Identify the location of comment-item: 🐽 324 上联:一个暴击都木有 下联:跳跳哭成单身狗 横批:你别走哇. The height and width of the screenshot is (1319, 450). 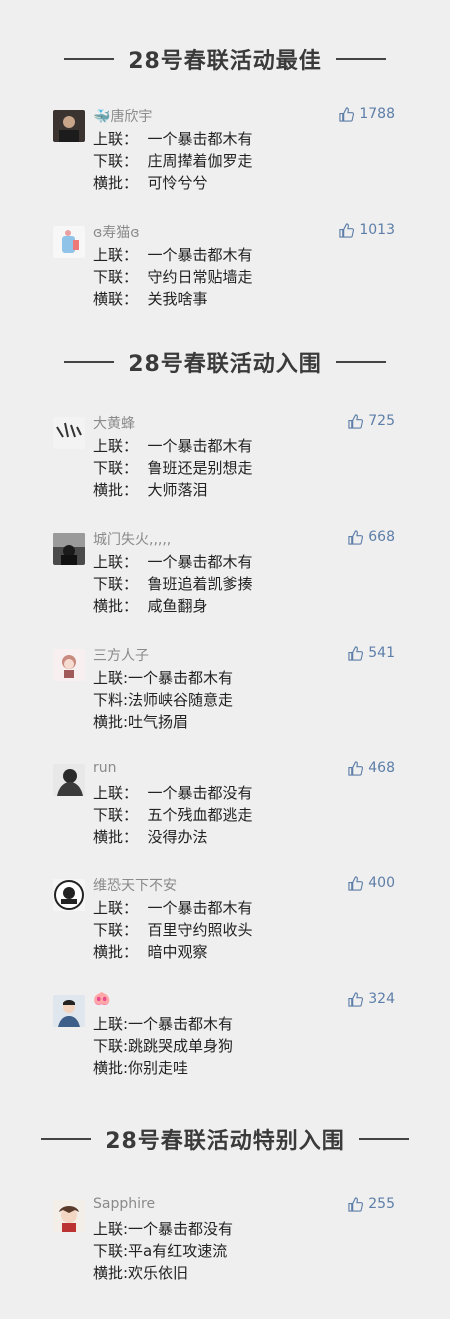
(225, 1048).